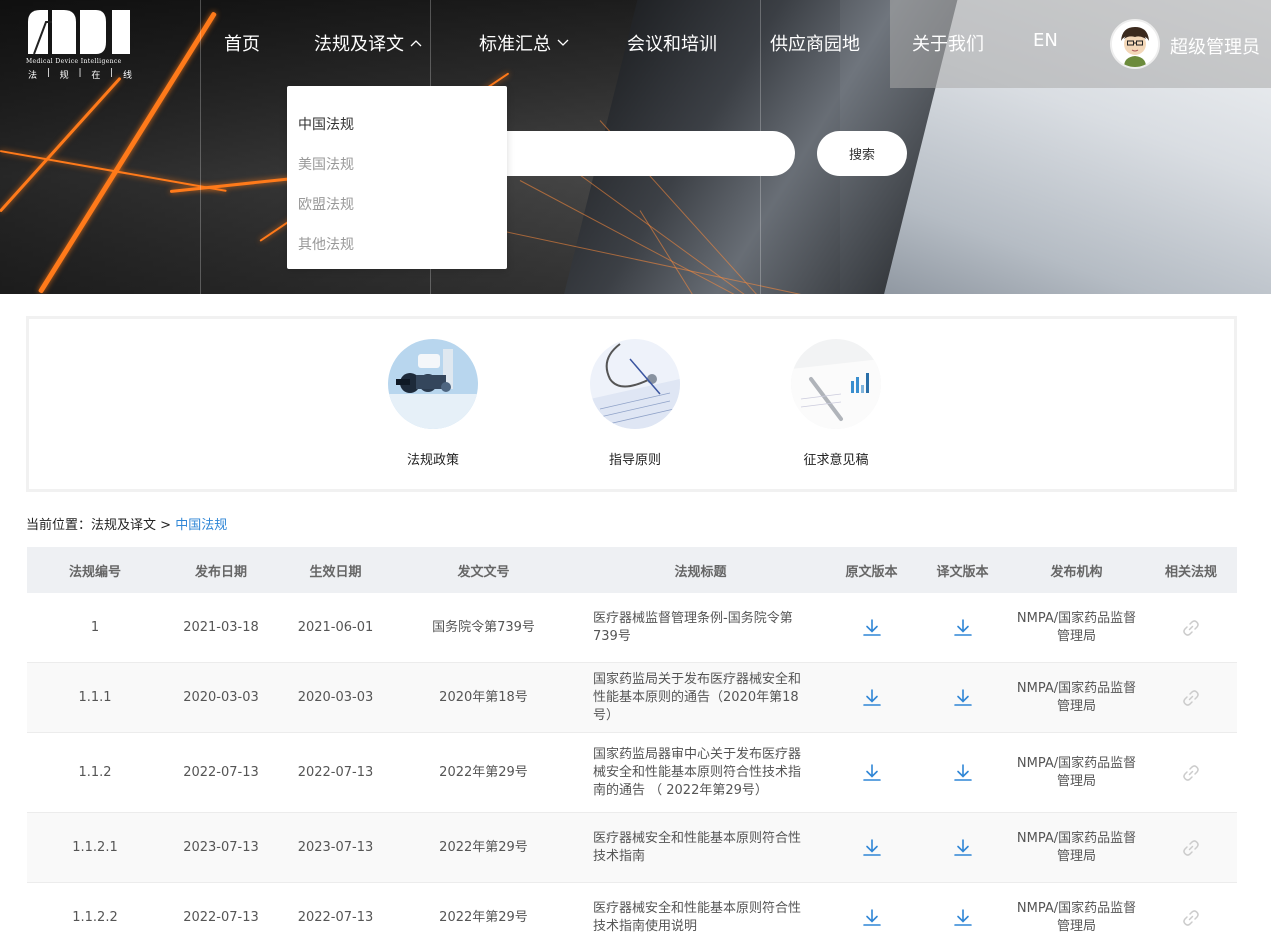 The image size is (1271, 937). I want to click on column-header-effective-date: 生效日期, so click(335, 572).